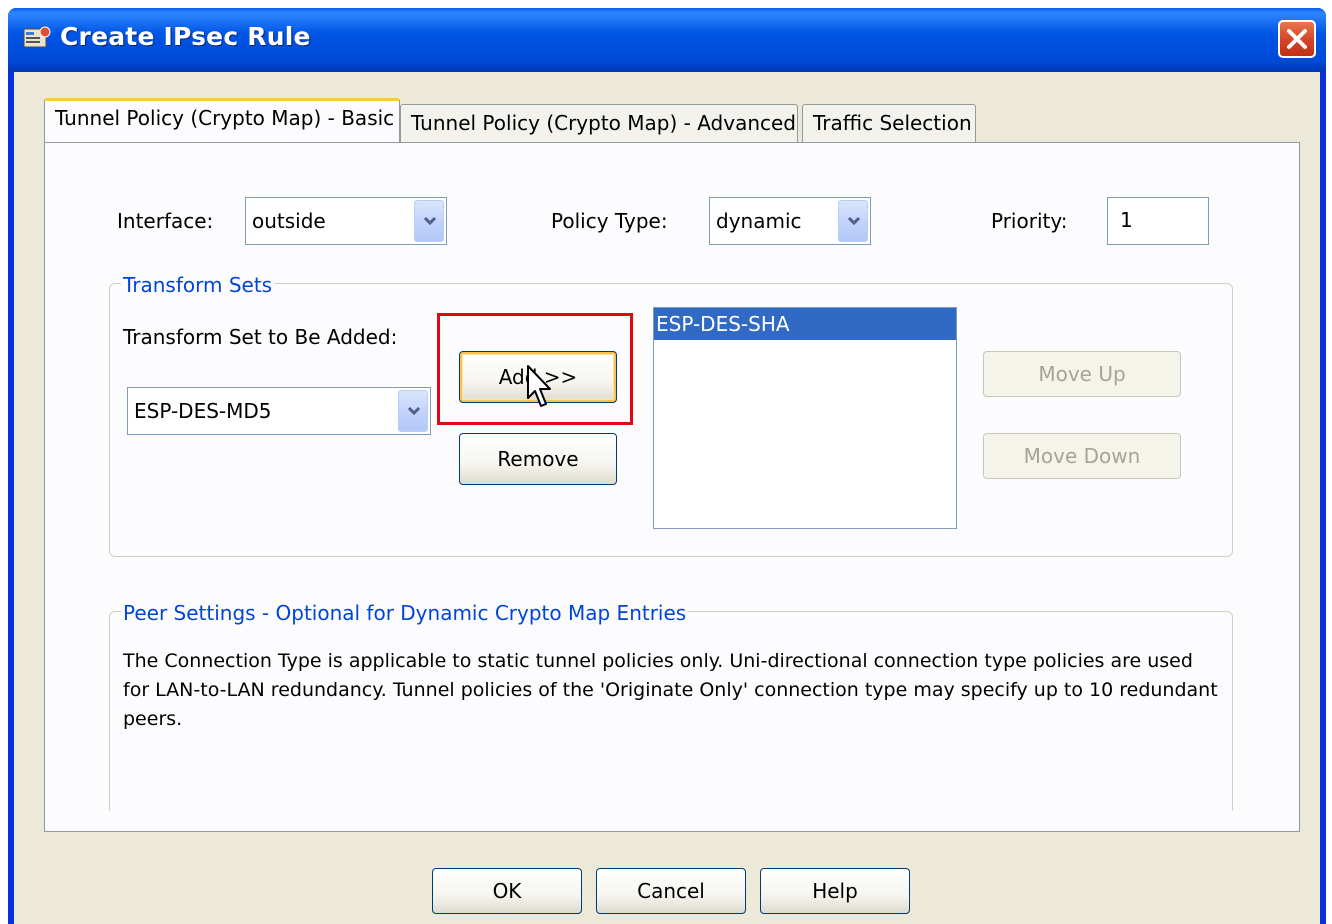 The height and width of the screenshot is (924, 1332). I want to click on close-button, so click(1297, 39).